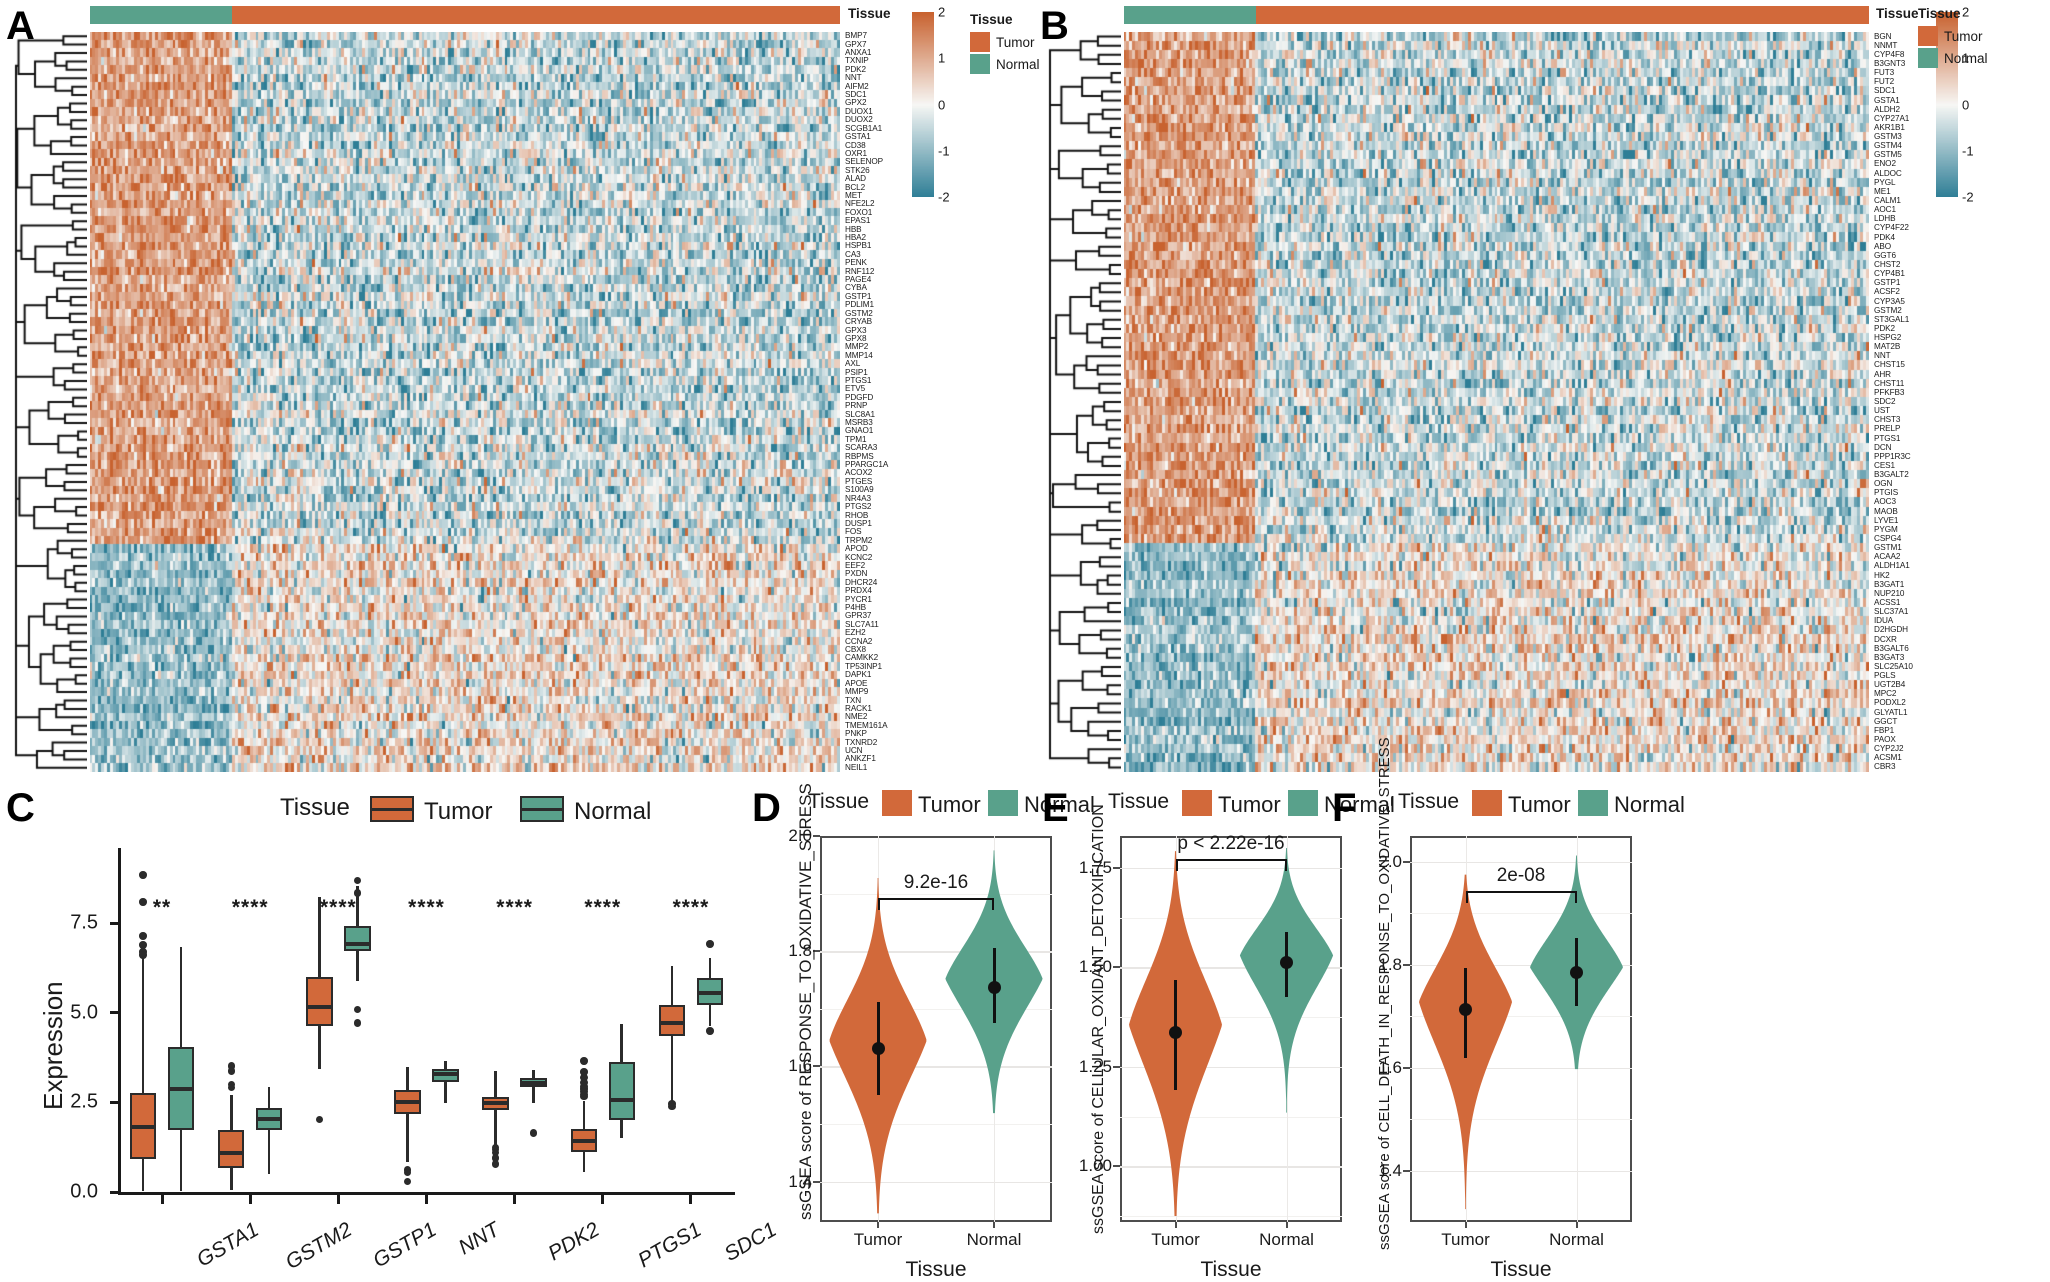  I want to click on gene-label: PRELP, so click(1887, 429).